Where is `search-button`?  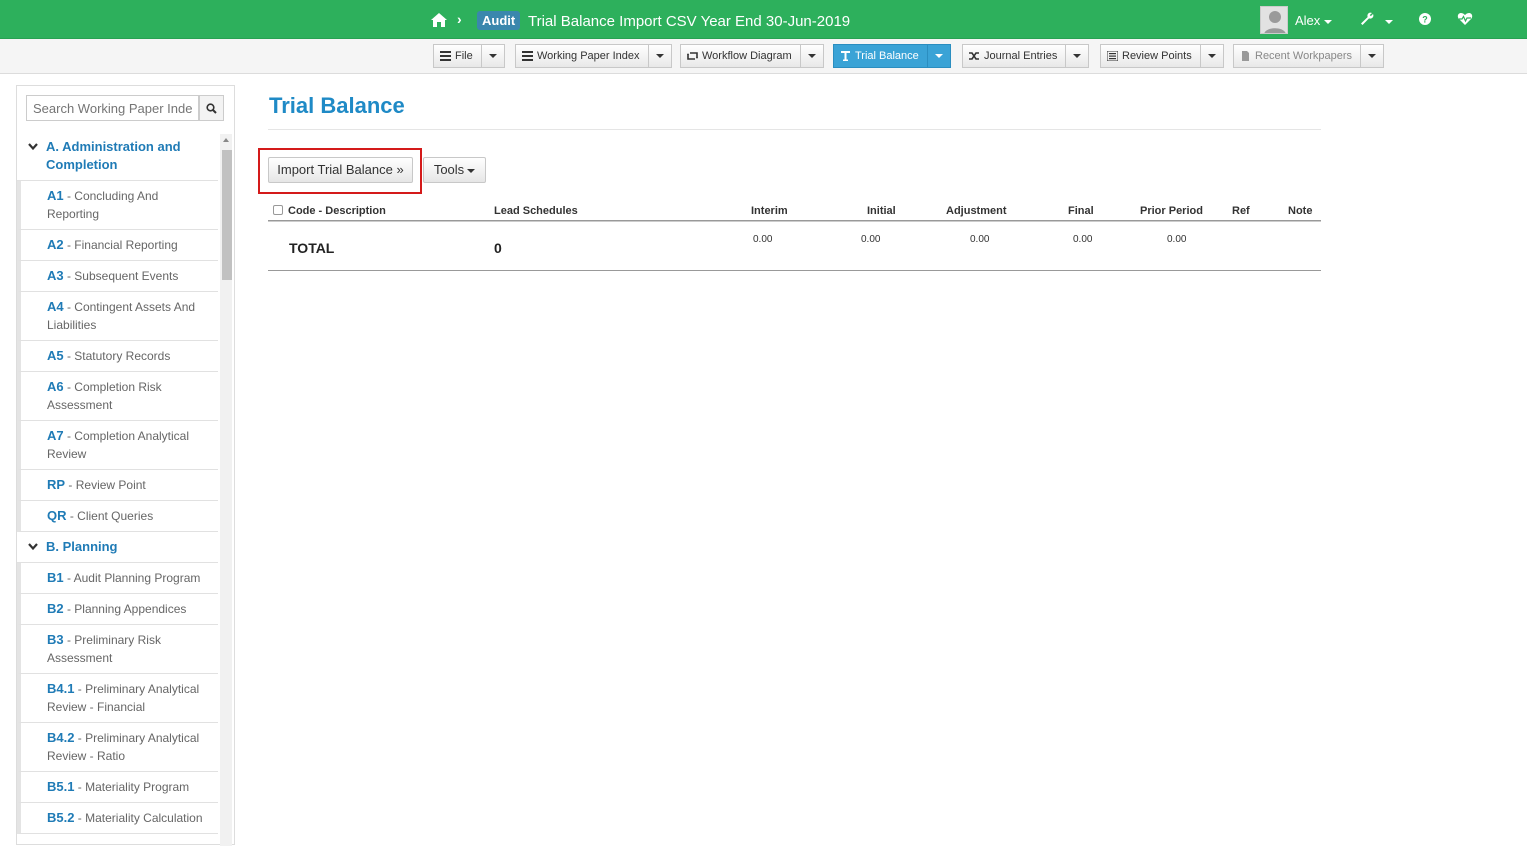 search-button is located at coordinates (211, 108).